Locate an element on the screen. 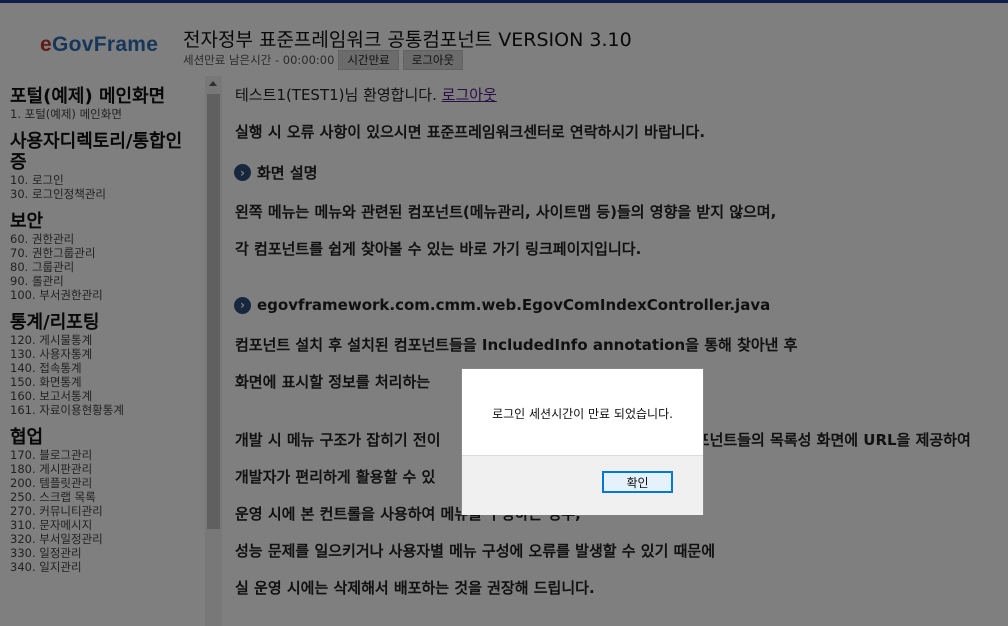 The height and width of the screenshot is (626, 1008). dialog-message: 로그인 세션시간이 만료 되었습니다. is located at coordinates (582, 414).